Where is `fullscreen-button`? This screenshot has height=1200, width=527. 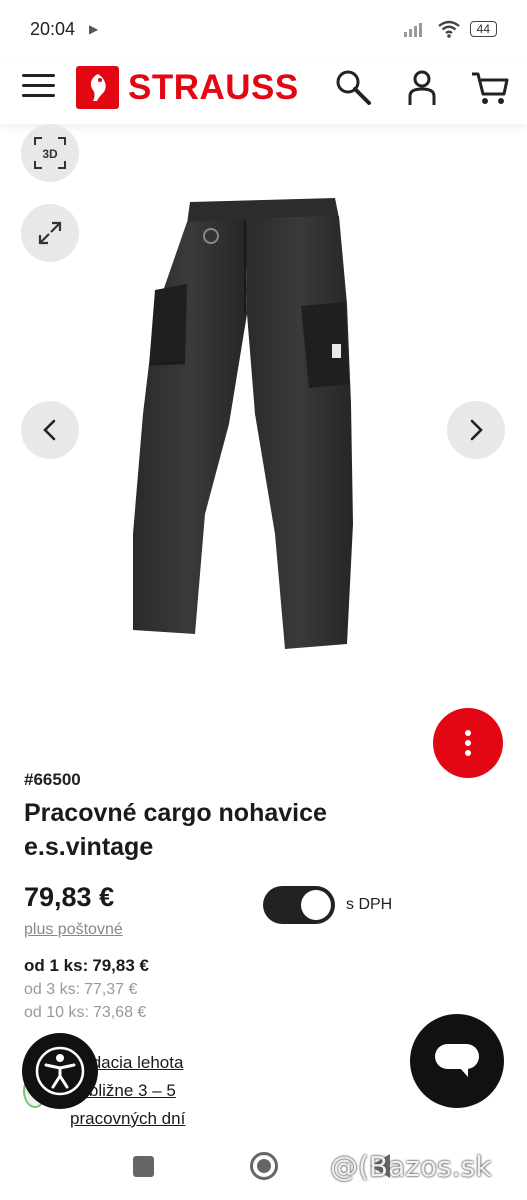 fullscreen-button is located at coordinates (50, 233).